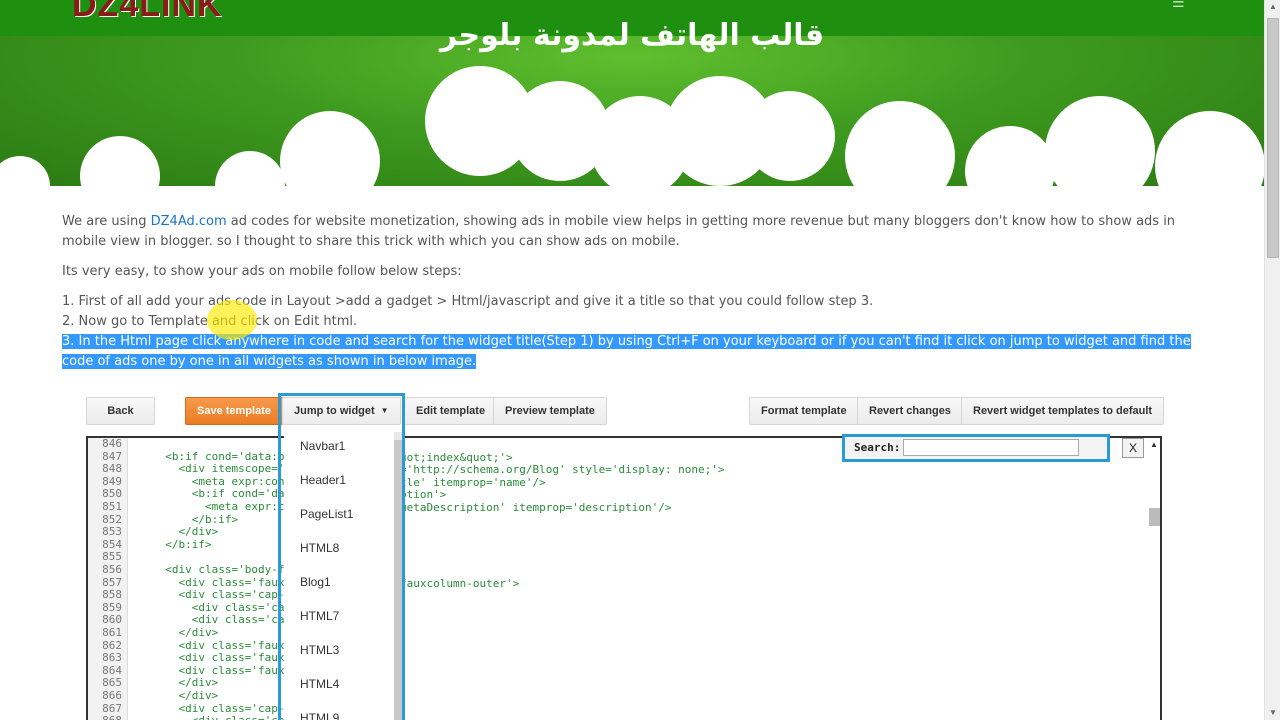 The image size is (1280, 720). I want to click on line-number: 847, so click(112, 456).